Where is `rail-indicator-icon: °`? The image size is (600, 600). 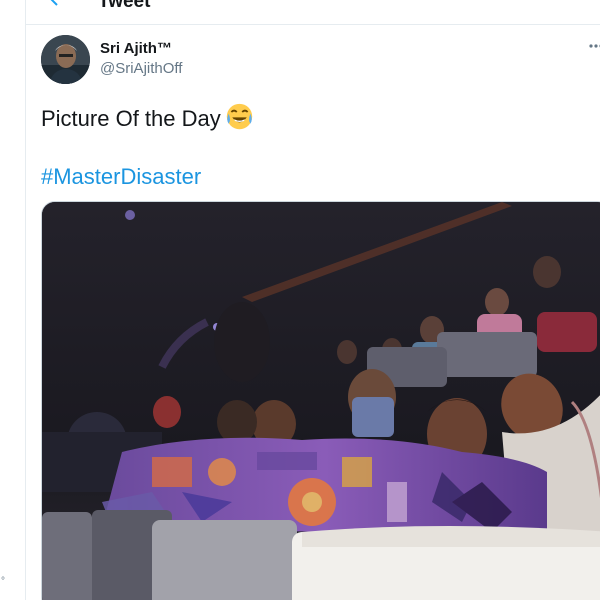
rail-indicator-icon: ° is located at coordinates (3, 581).